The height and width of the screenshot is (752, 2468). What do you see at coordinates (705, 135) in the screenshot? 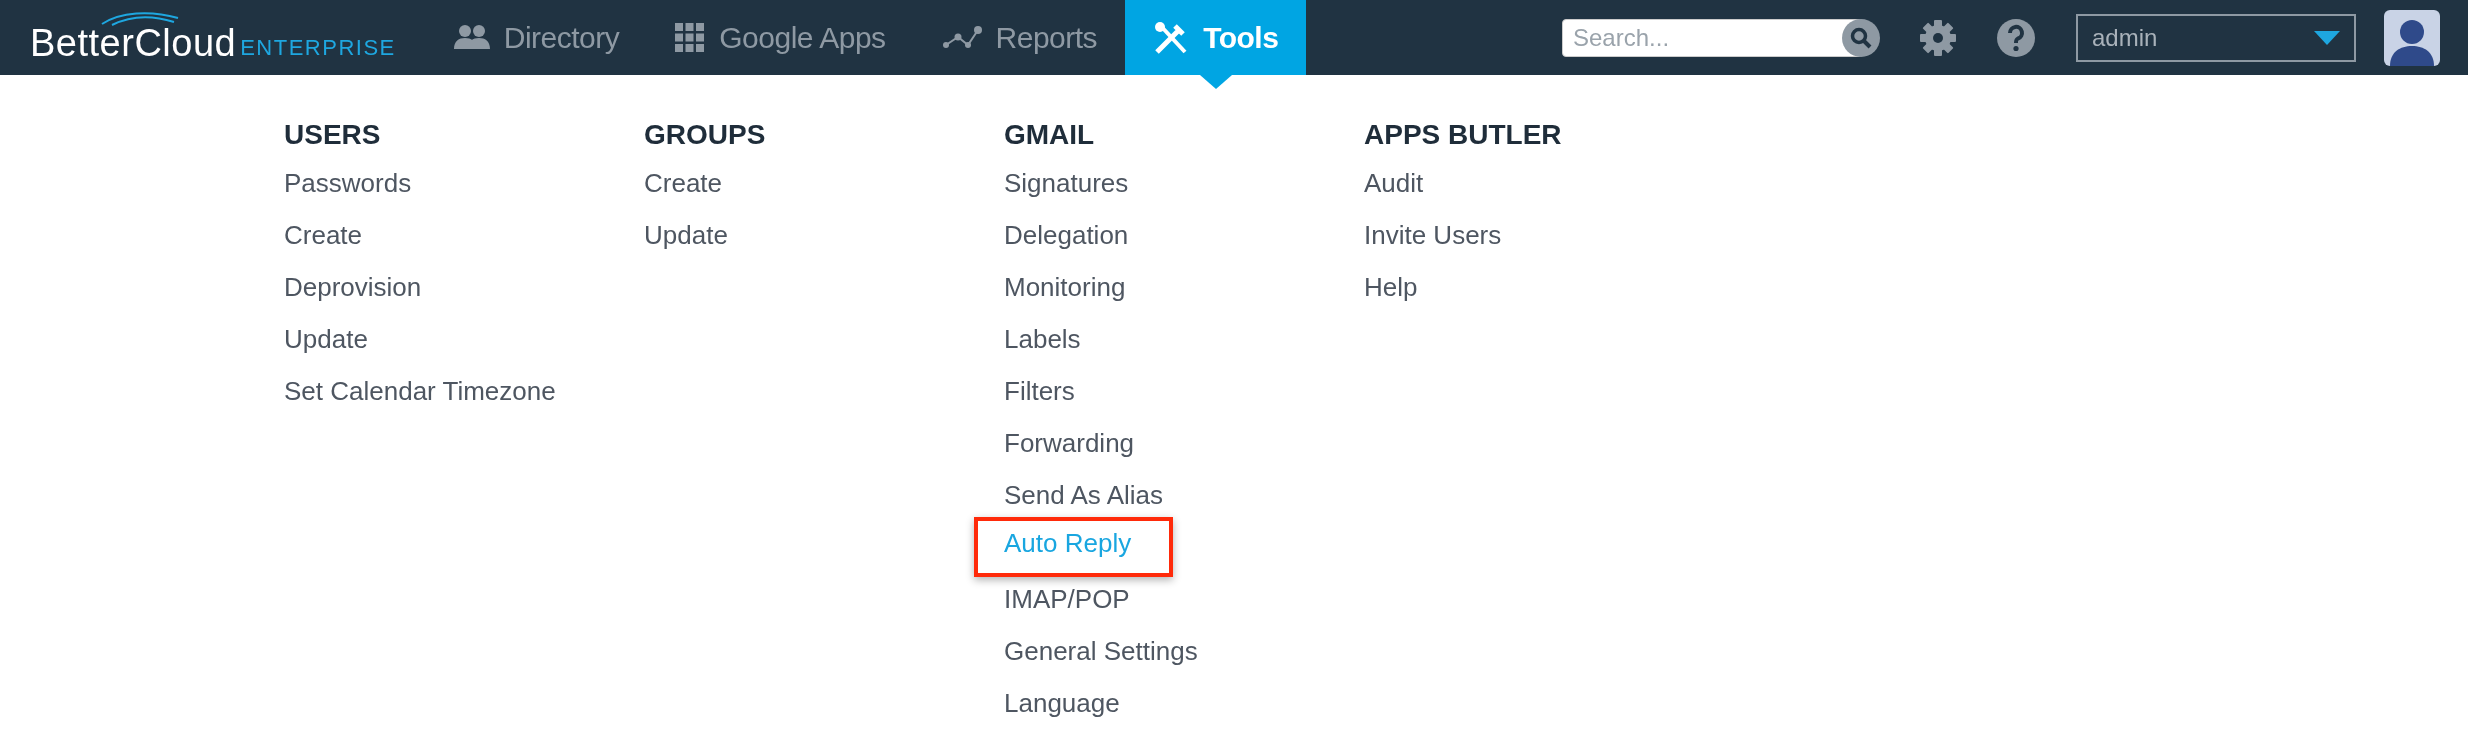
I see `menu-heading: GROUPS` at bounding box center [705, 135].